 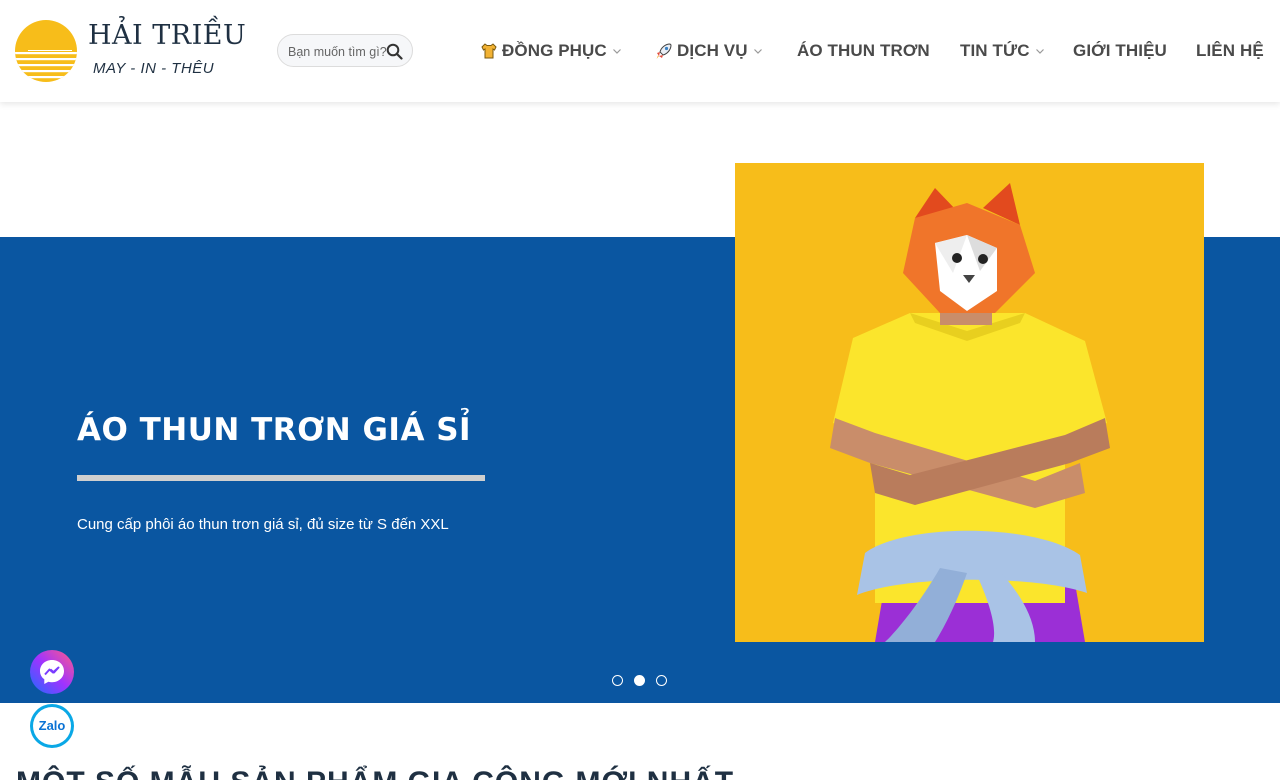 I want to click on nav-item-tin-tuc: TIN TỨC, so click(x=1002, y=51).